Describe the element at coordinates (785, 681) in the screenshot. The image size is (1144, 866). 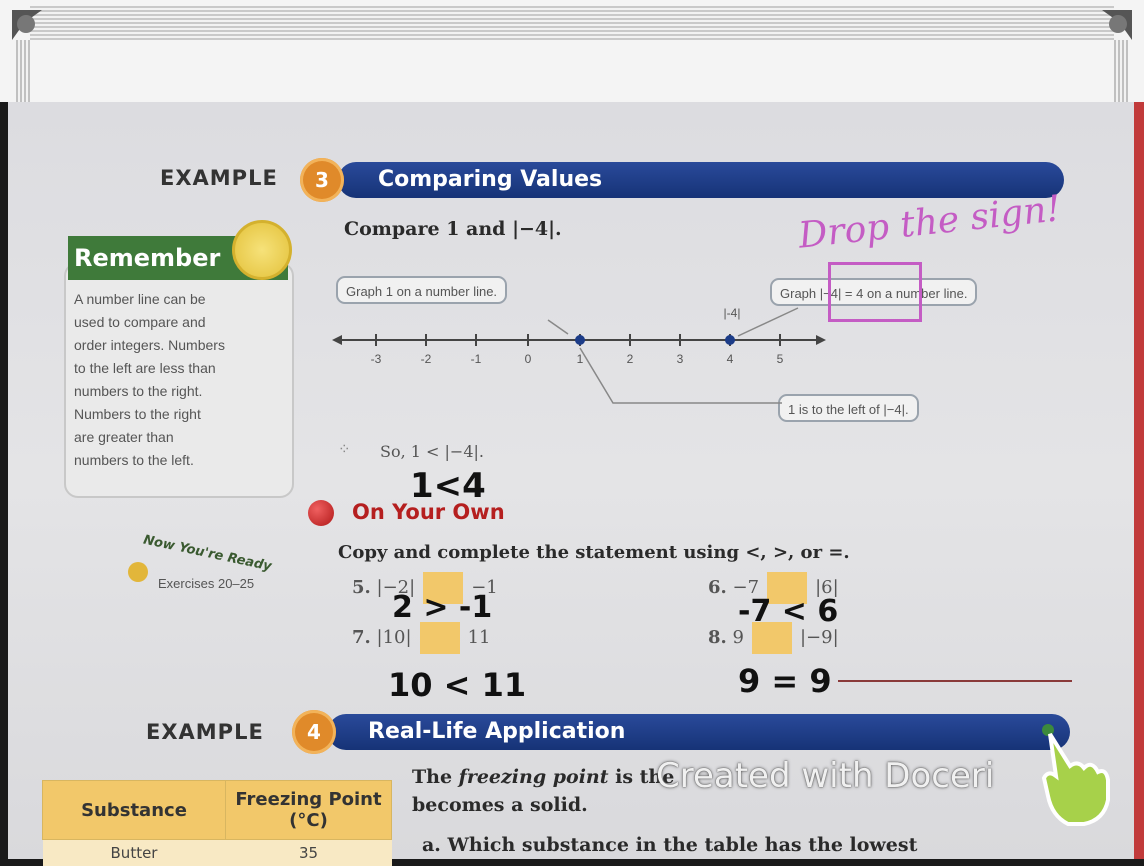
I see `handwritten-answer-8: 9 = 9` at that location.